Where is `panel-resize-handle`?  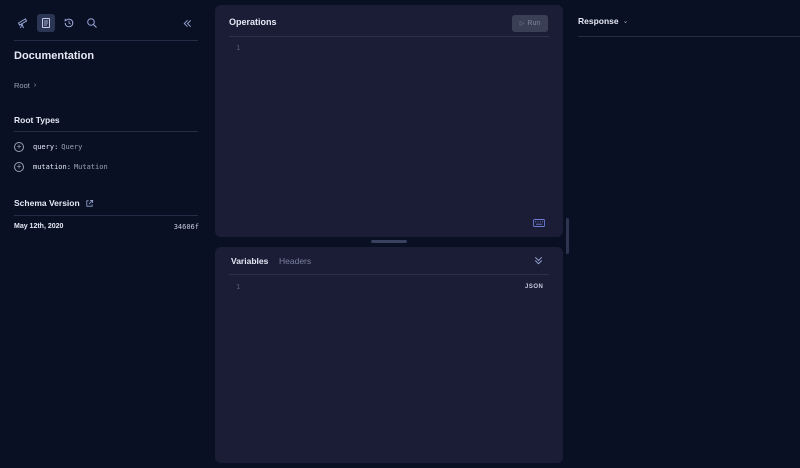
panel-resize-handle is located at coordinates (389, 241).